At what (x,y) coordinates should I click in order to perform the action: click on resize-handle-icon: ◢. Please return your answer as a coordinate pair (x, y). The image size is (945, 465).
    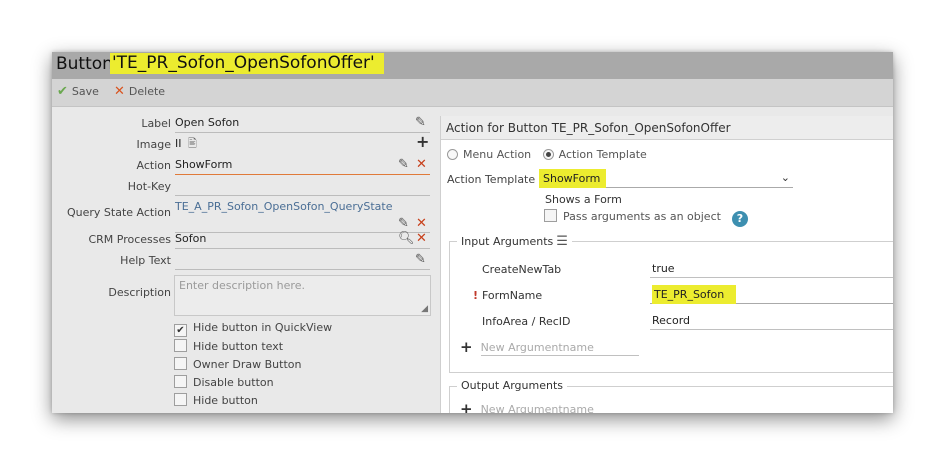
    Looking at the image, I should click on (424, 309).